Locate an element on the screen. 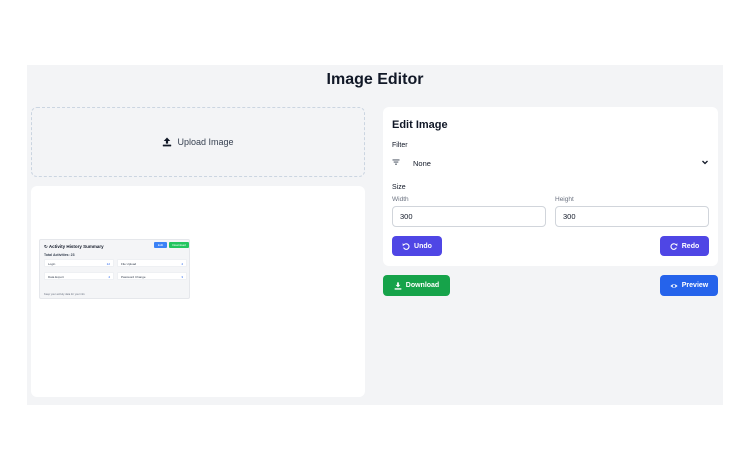 This screenshot has width=750, height=469. size-label: Size is located at coordinates (399, 187).